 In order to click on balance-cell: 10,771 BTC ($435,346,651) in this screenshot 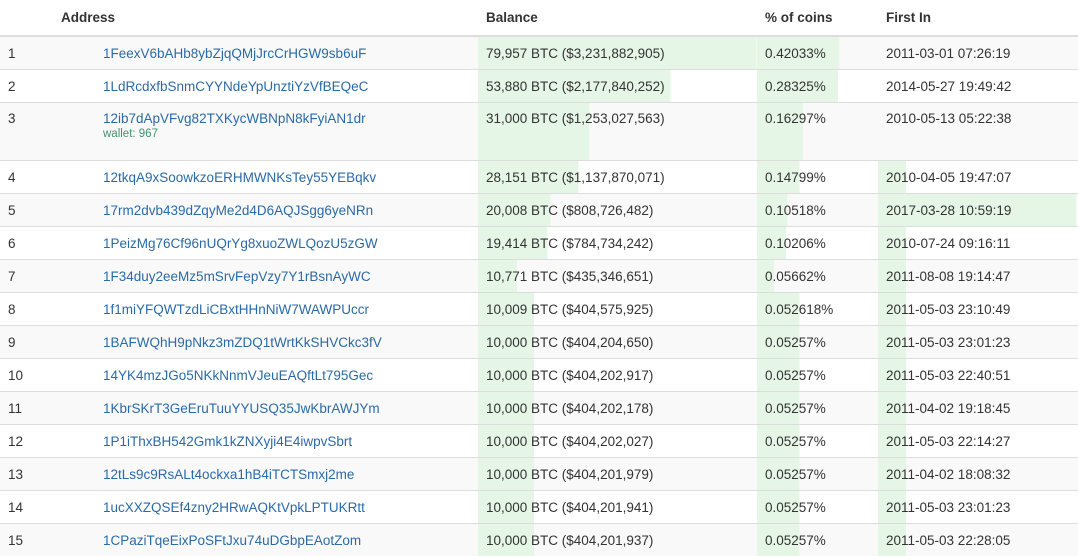, I will do `click(617, 276)`.